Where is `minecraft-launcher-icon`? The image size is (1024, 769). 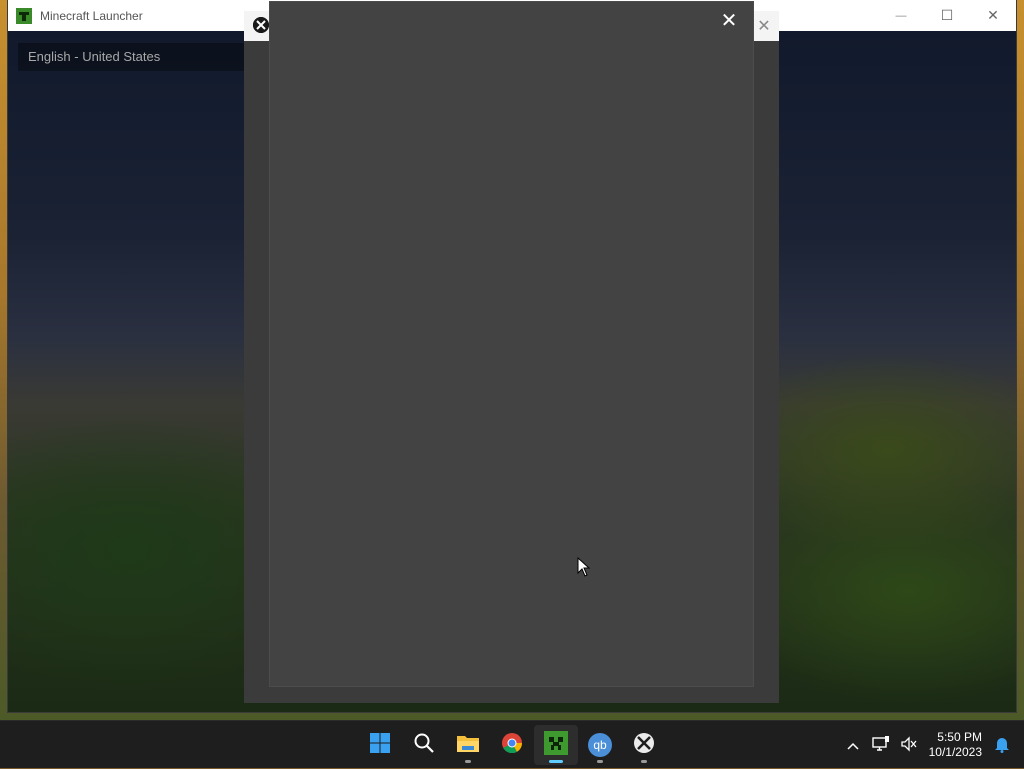
minecraft-launcher-icon is located at coordinates (556, 745).